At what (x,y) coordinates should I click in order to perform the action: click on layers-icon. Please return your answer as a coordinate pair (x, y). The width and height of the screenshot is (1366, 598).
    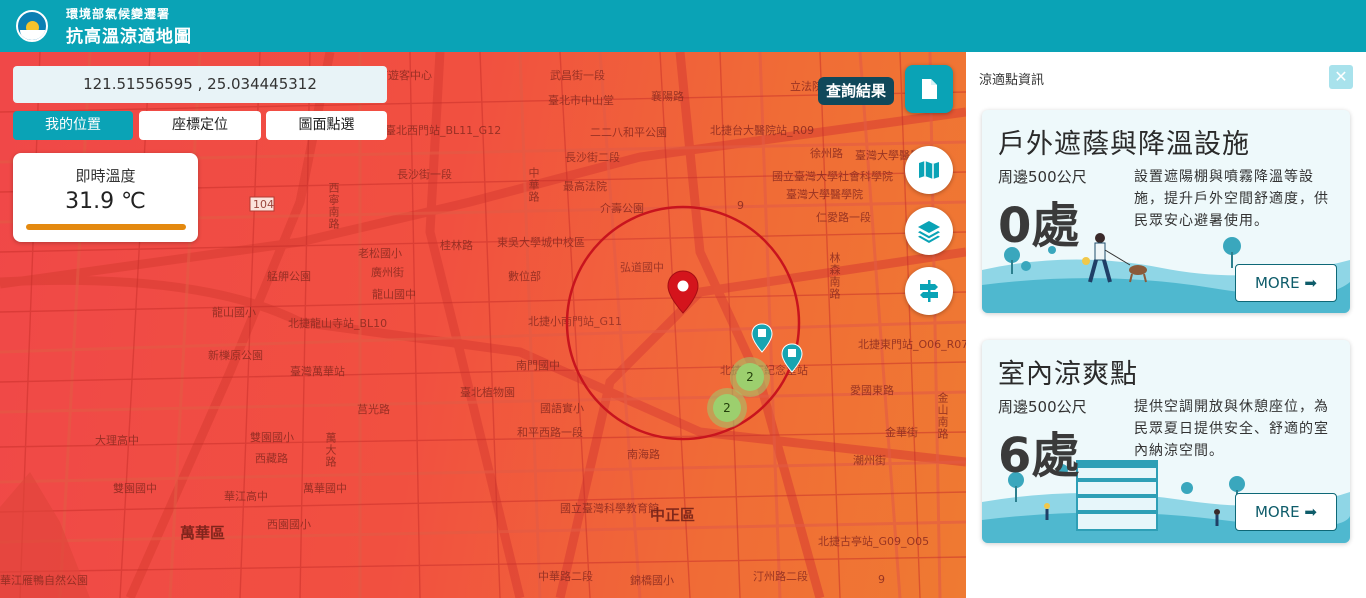
    Looking at the image, I should click on (929, 232).